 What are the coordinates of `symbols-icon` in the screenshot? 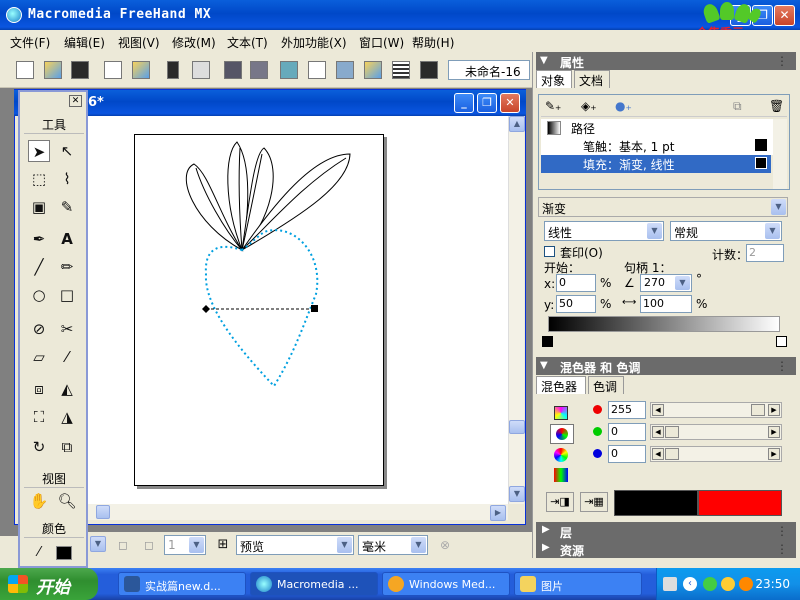 It's located at (345, 70).